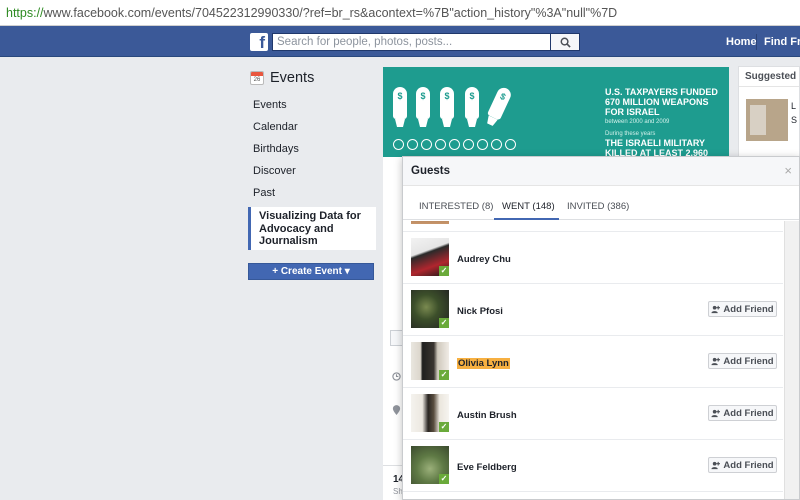  Describe the element at coordinates (593, 310) in the screenshot. I see `guest-row: ✓ Nick Pfosi Add Friend` at that location.